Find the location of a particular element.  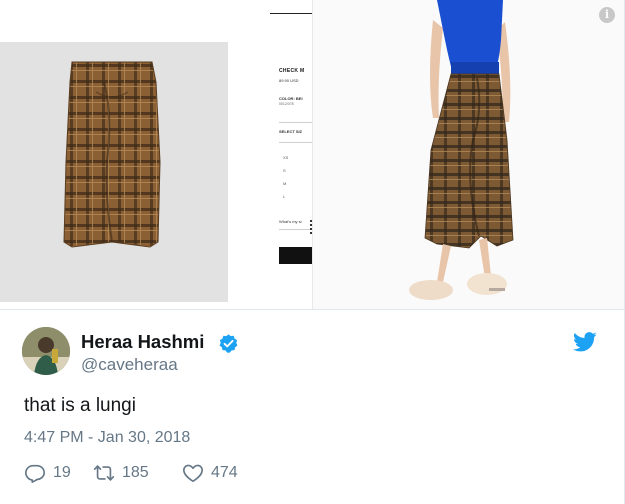

model-wearing-skirt-image is located at coordinates (461, 150).